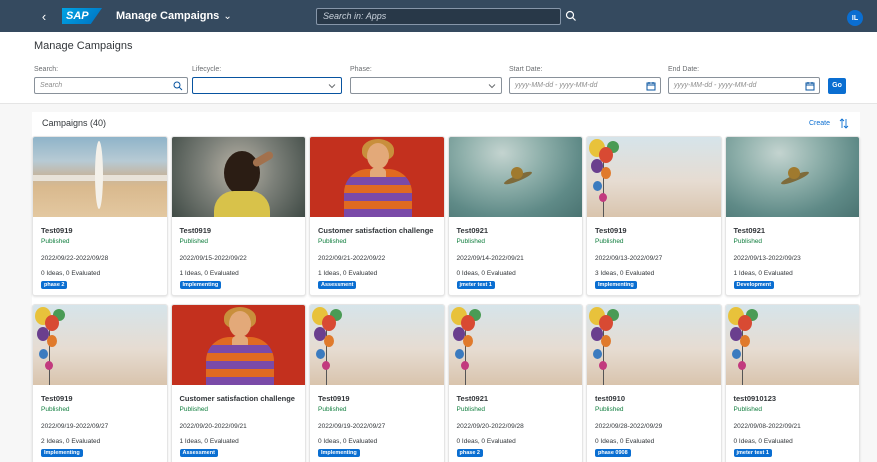 The height and width of the screenshot is (462, 877). What do you see at coordinates (490, 426) in the screenshot?
I see `campaign-dates: 2022/09/20-2022/09/28` at bounding box center [490, 426].